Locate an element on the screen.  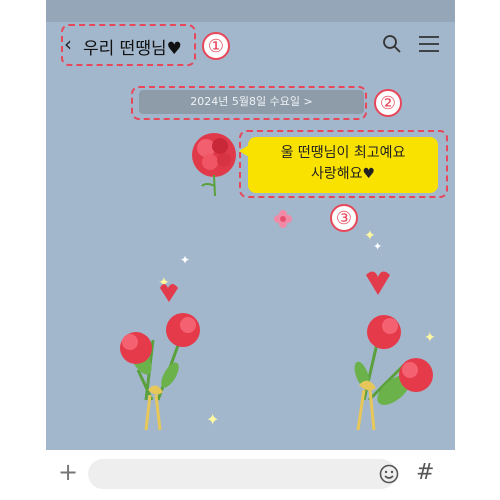
status-bar is located at coordinates (250, 11).